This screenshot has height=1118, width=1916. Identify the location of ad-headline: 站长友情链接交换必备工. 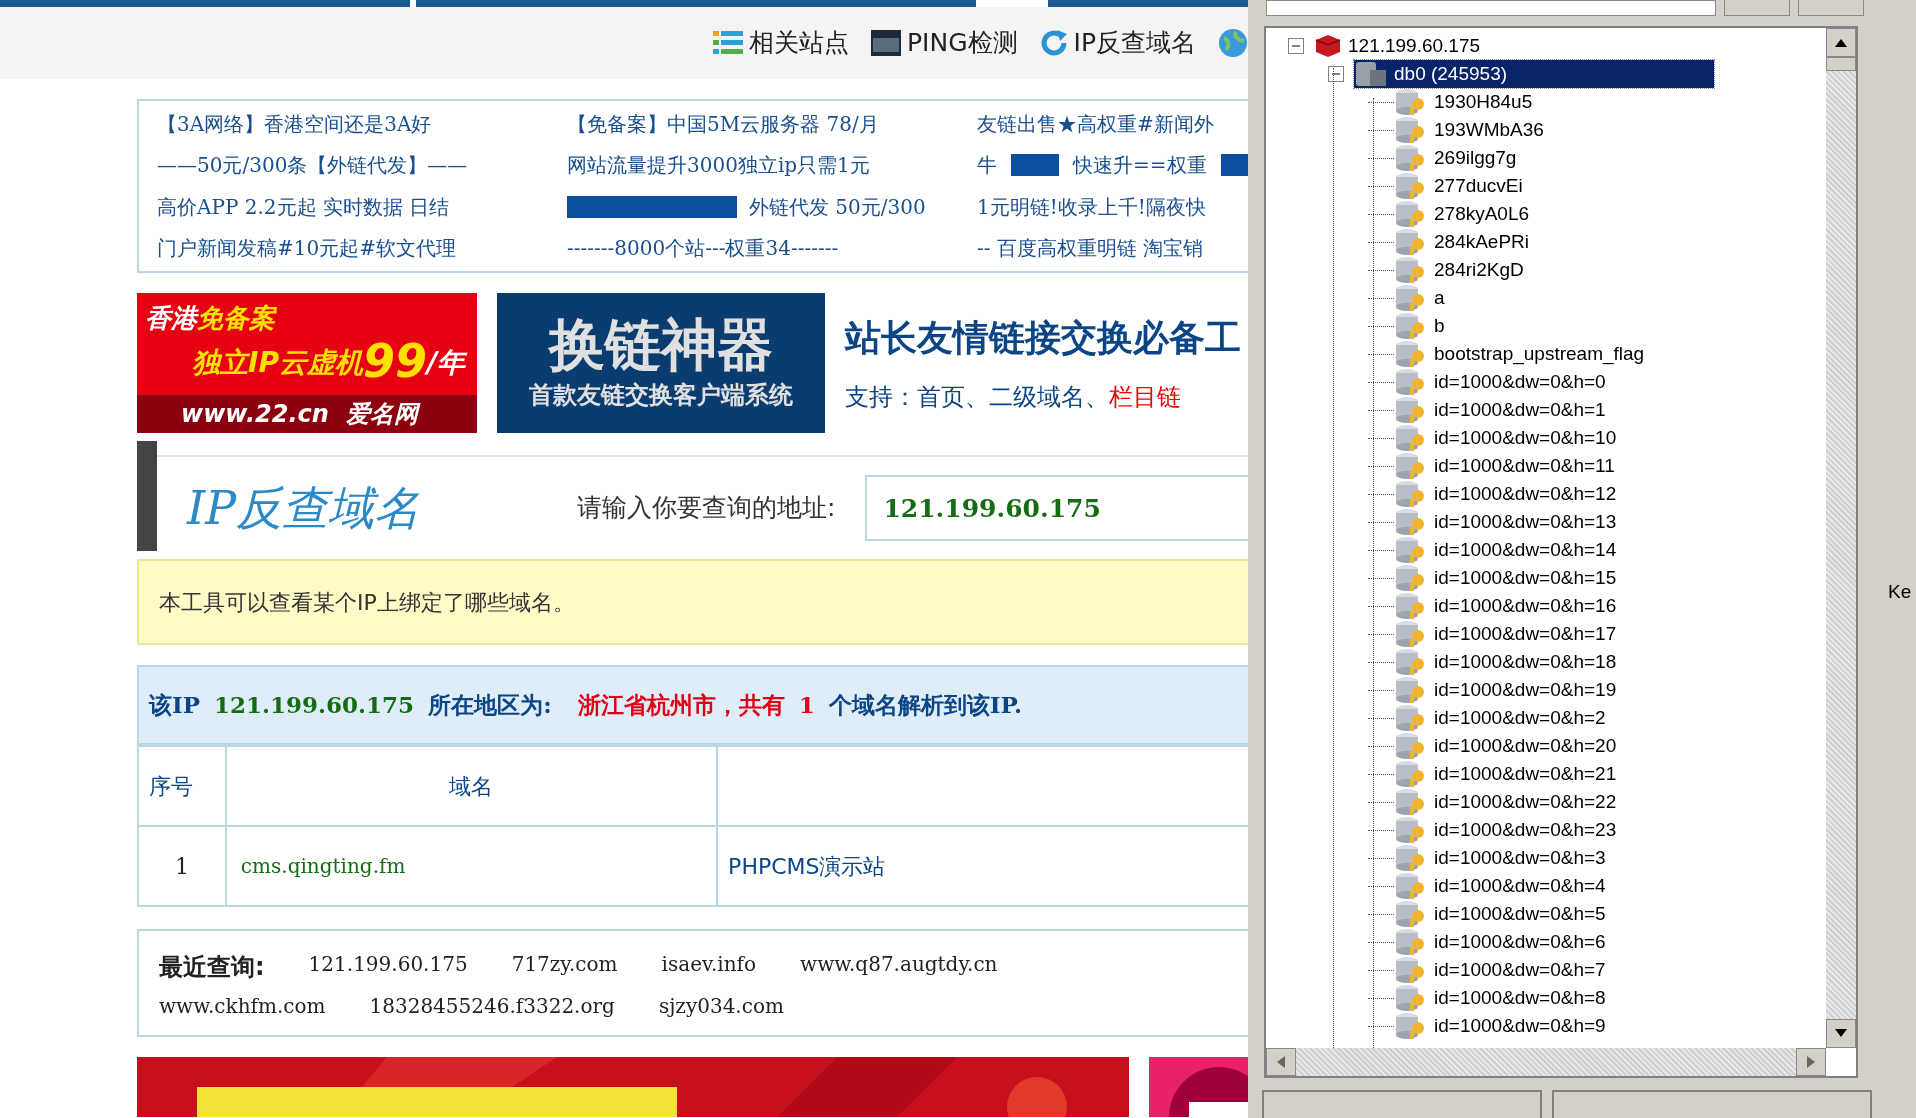
(1043, 338).